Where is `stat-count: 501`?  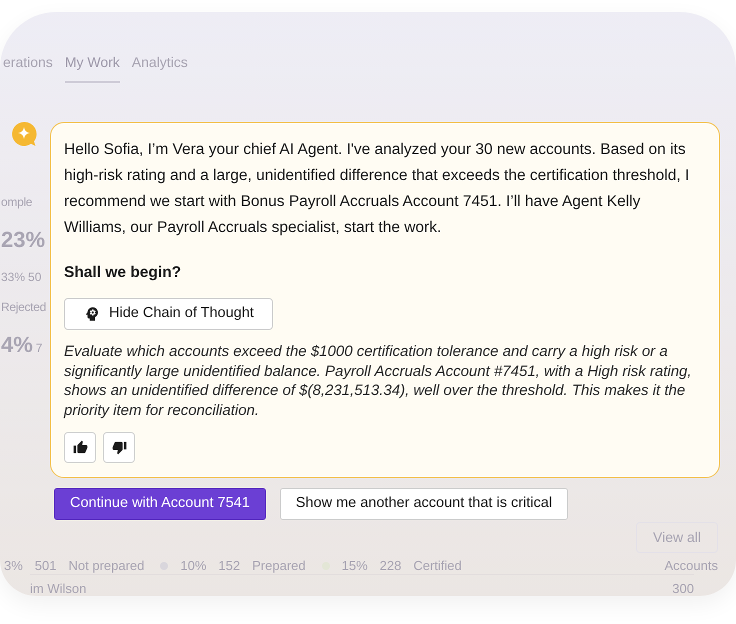
stat-count: 501 is located at coordinates (45, 566).